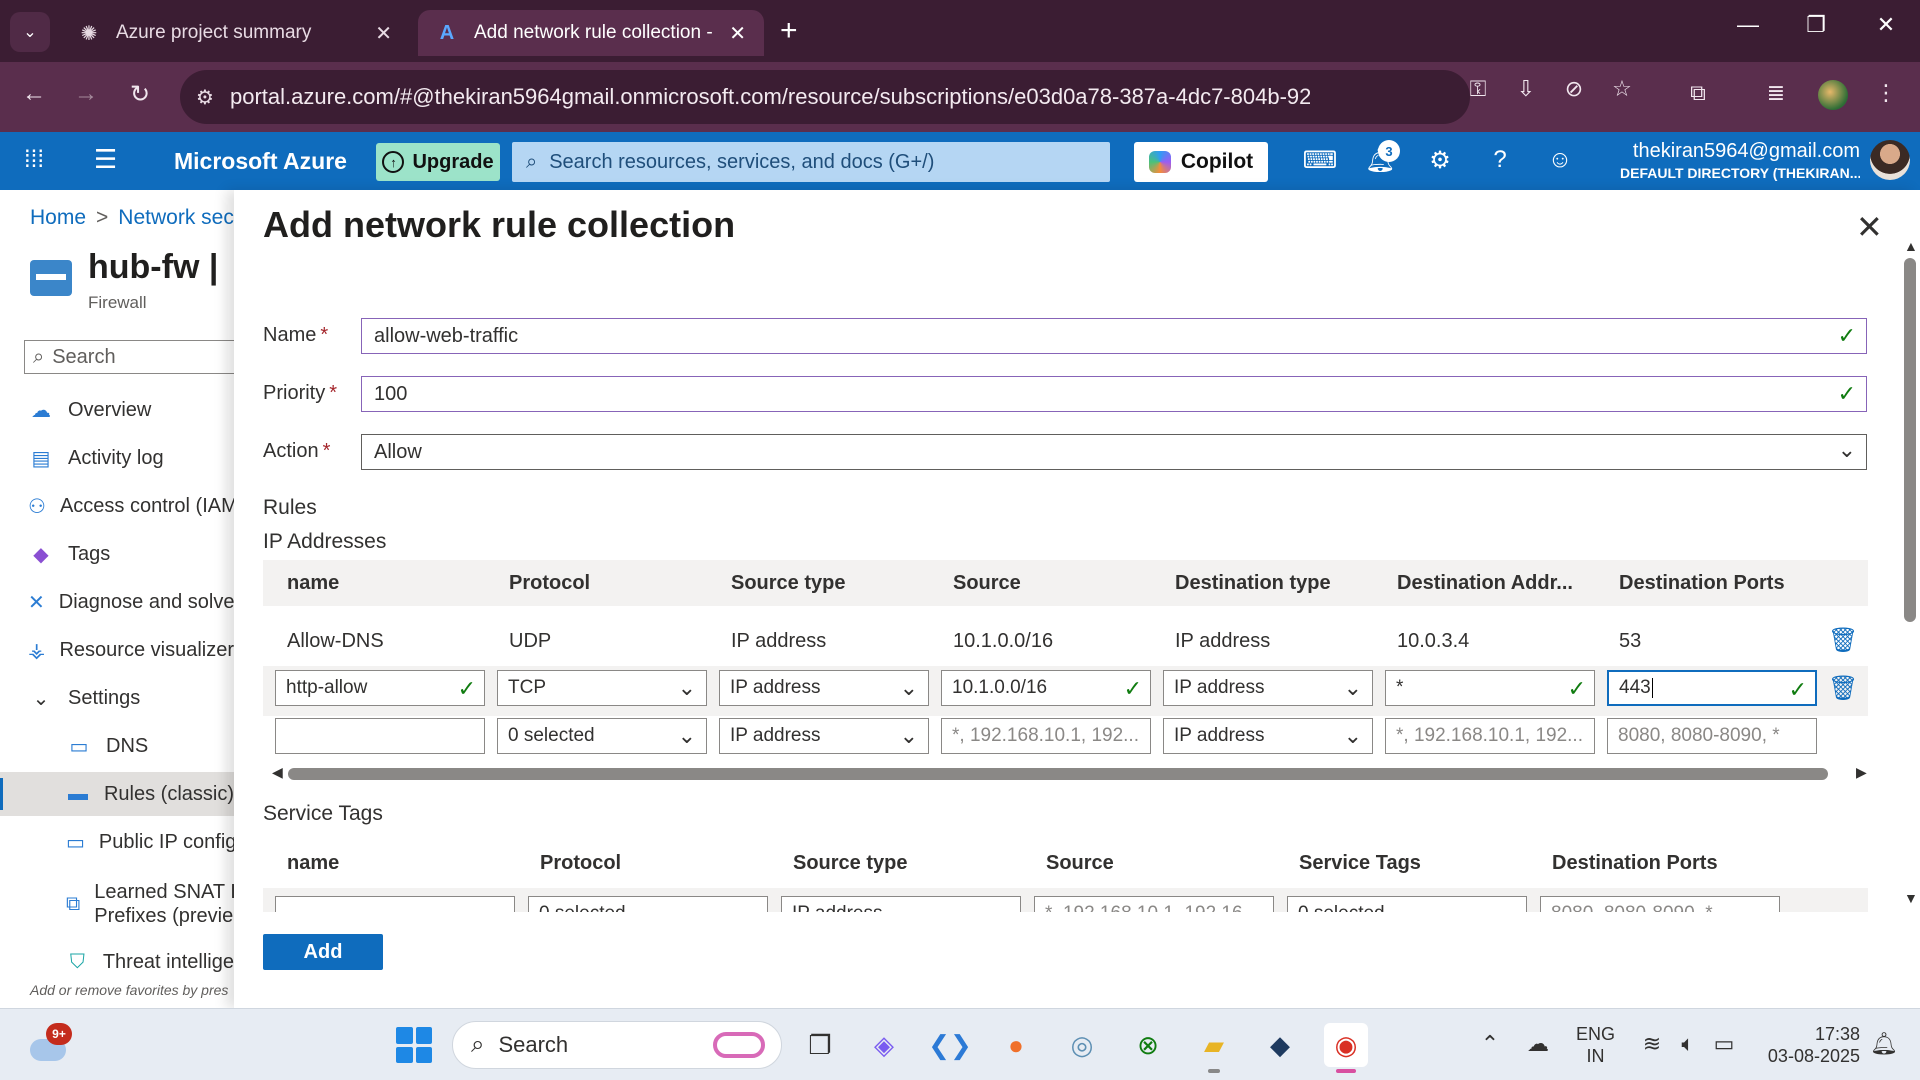 The width and height of the screenshot is (1920, 1080). I want to click on upgrade-button: ↑ Upgrade, so click(438, 162).